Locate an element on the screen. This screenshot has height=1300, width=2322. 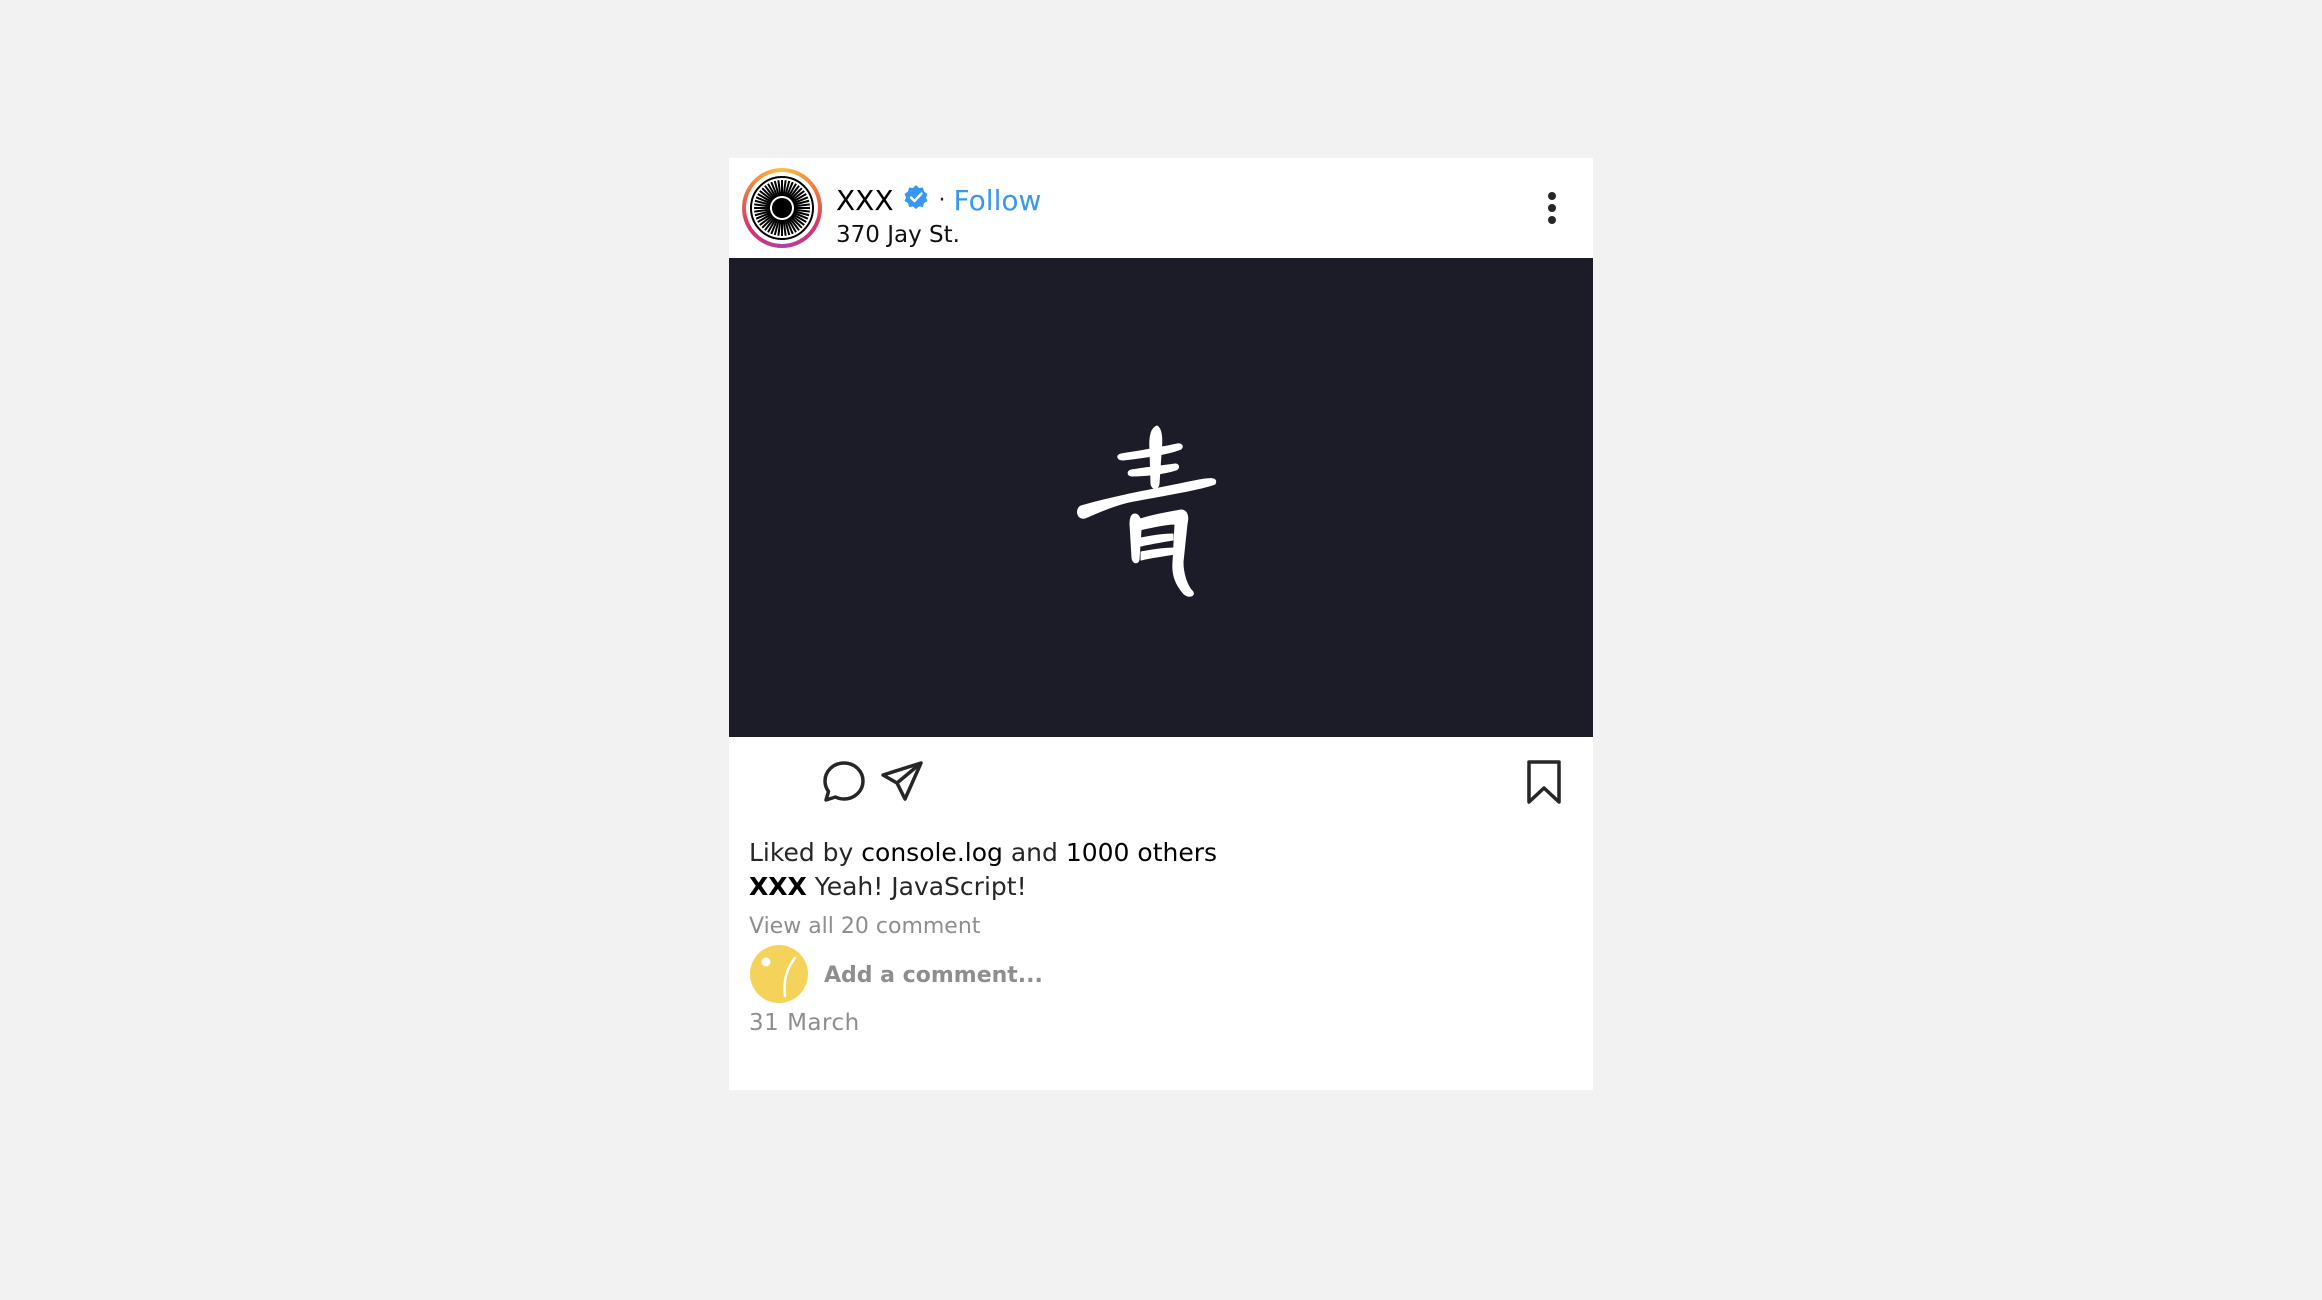
avatar-logo-icon is located at coordinates (782, 208).